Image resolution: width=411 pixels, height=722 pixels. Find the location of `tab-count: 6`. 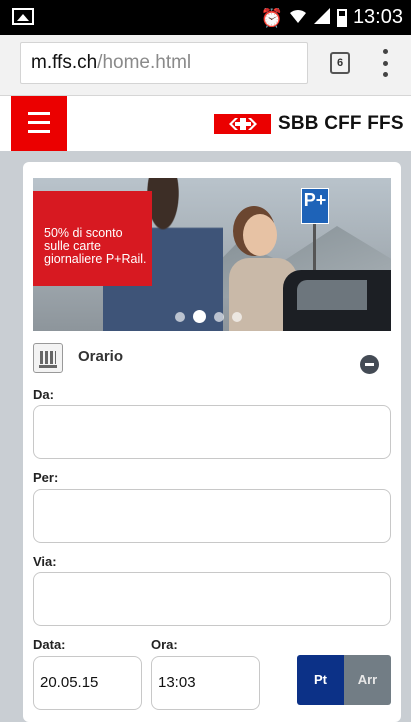

tab-count: 6 is located at coordinates (340, 63).